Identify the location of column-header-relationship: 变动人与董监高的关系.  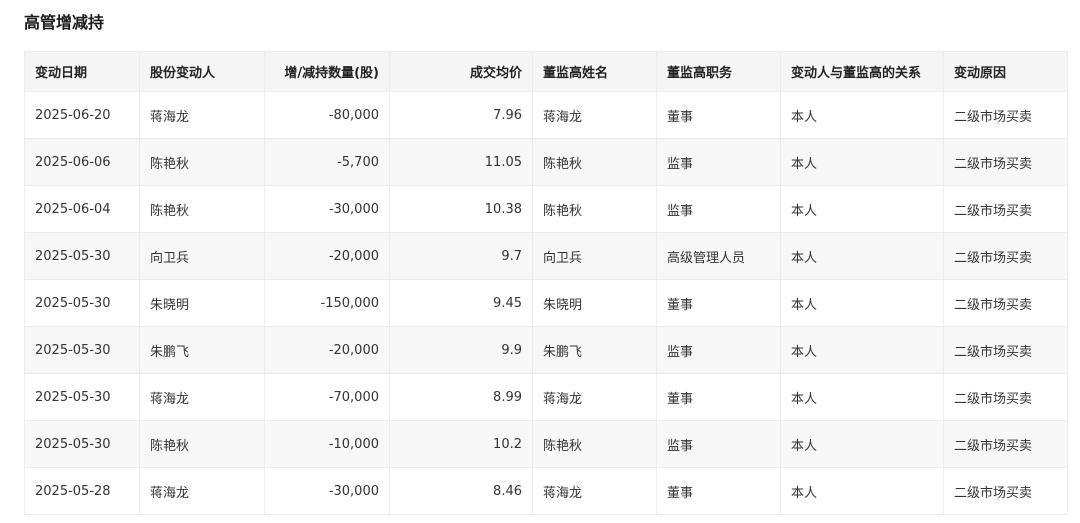
(862, 71).